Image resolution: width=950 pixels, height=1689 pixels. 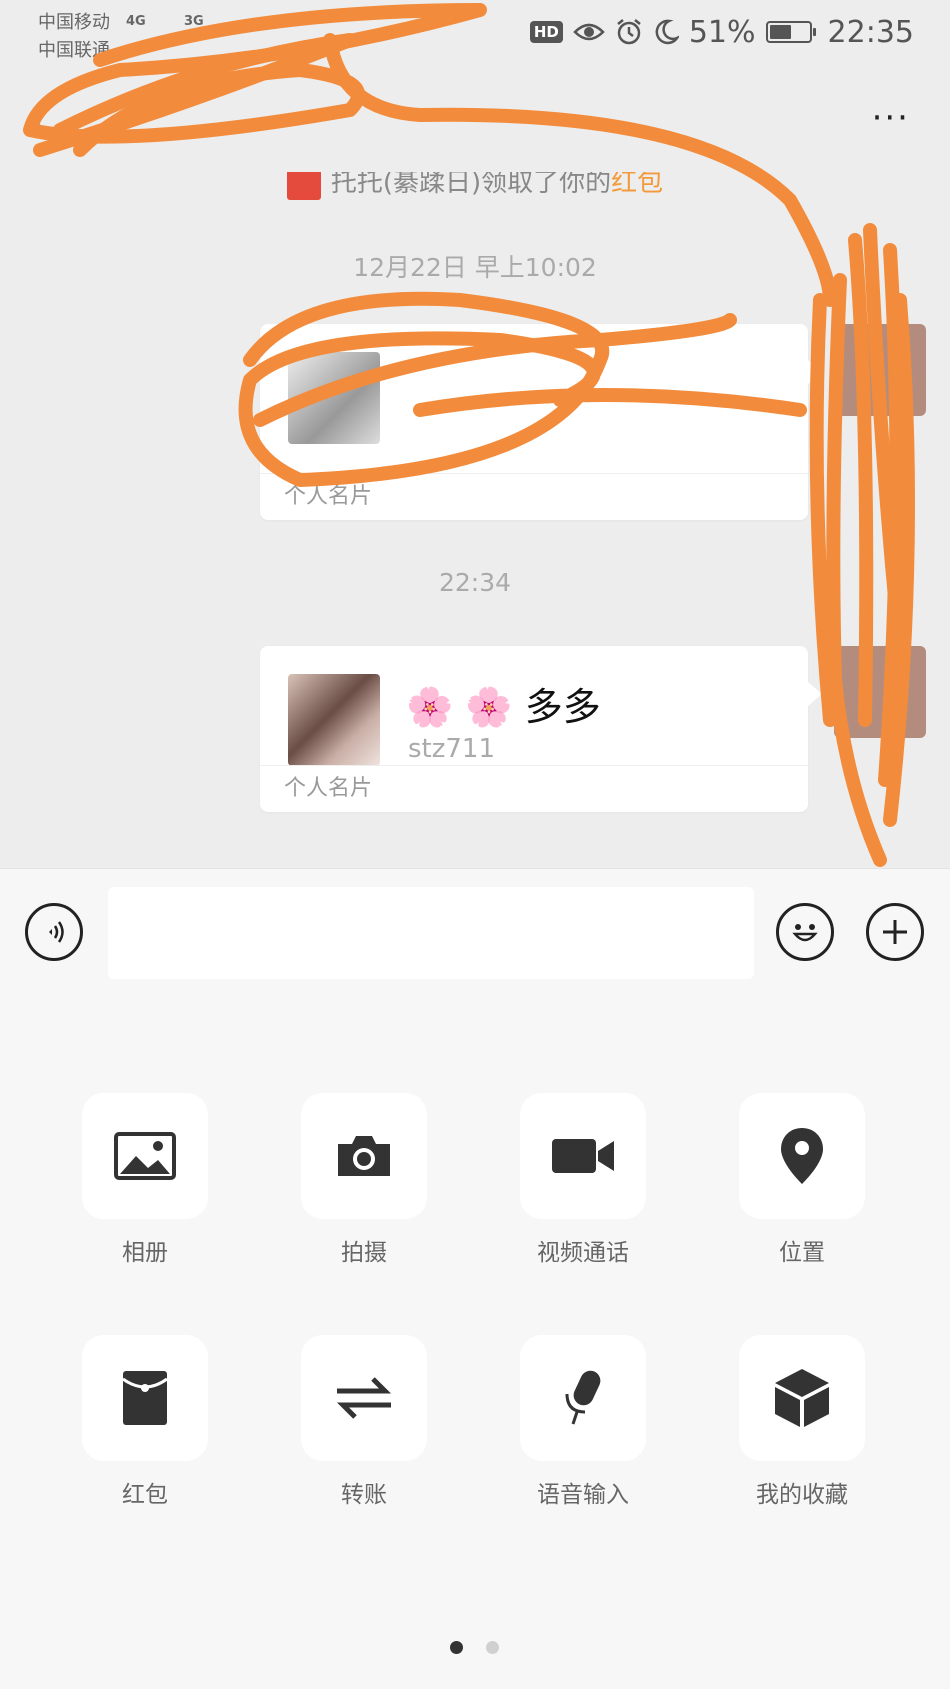 I want to click on moon-icon, so click(x=666, y=32).